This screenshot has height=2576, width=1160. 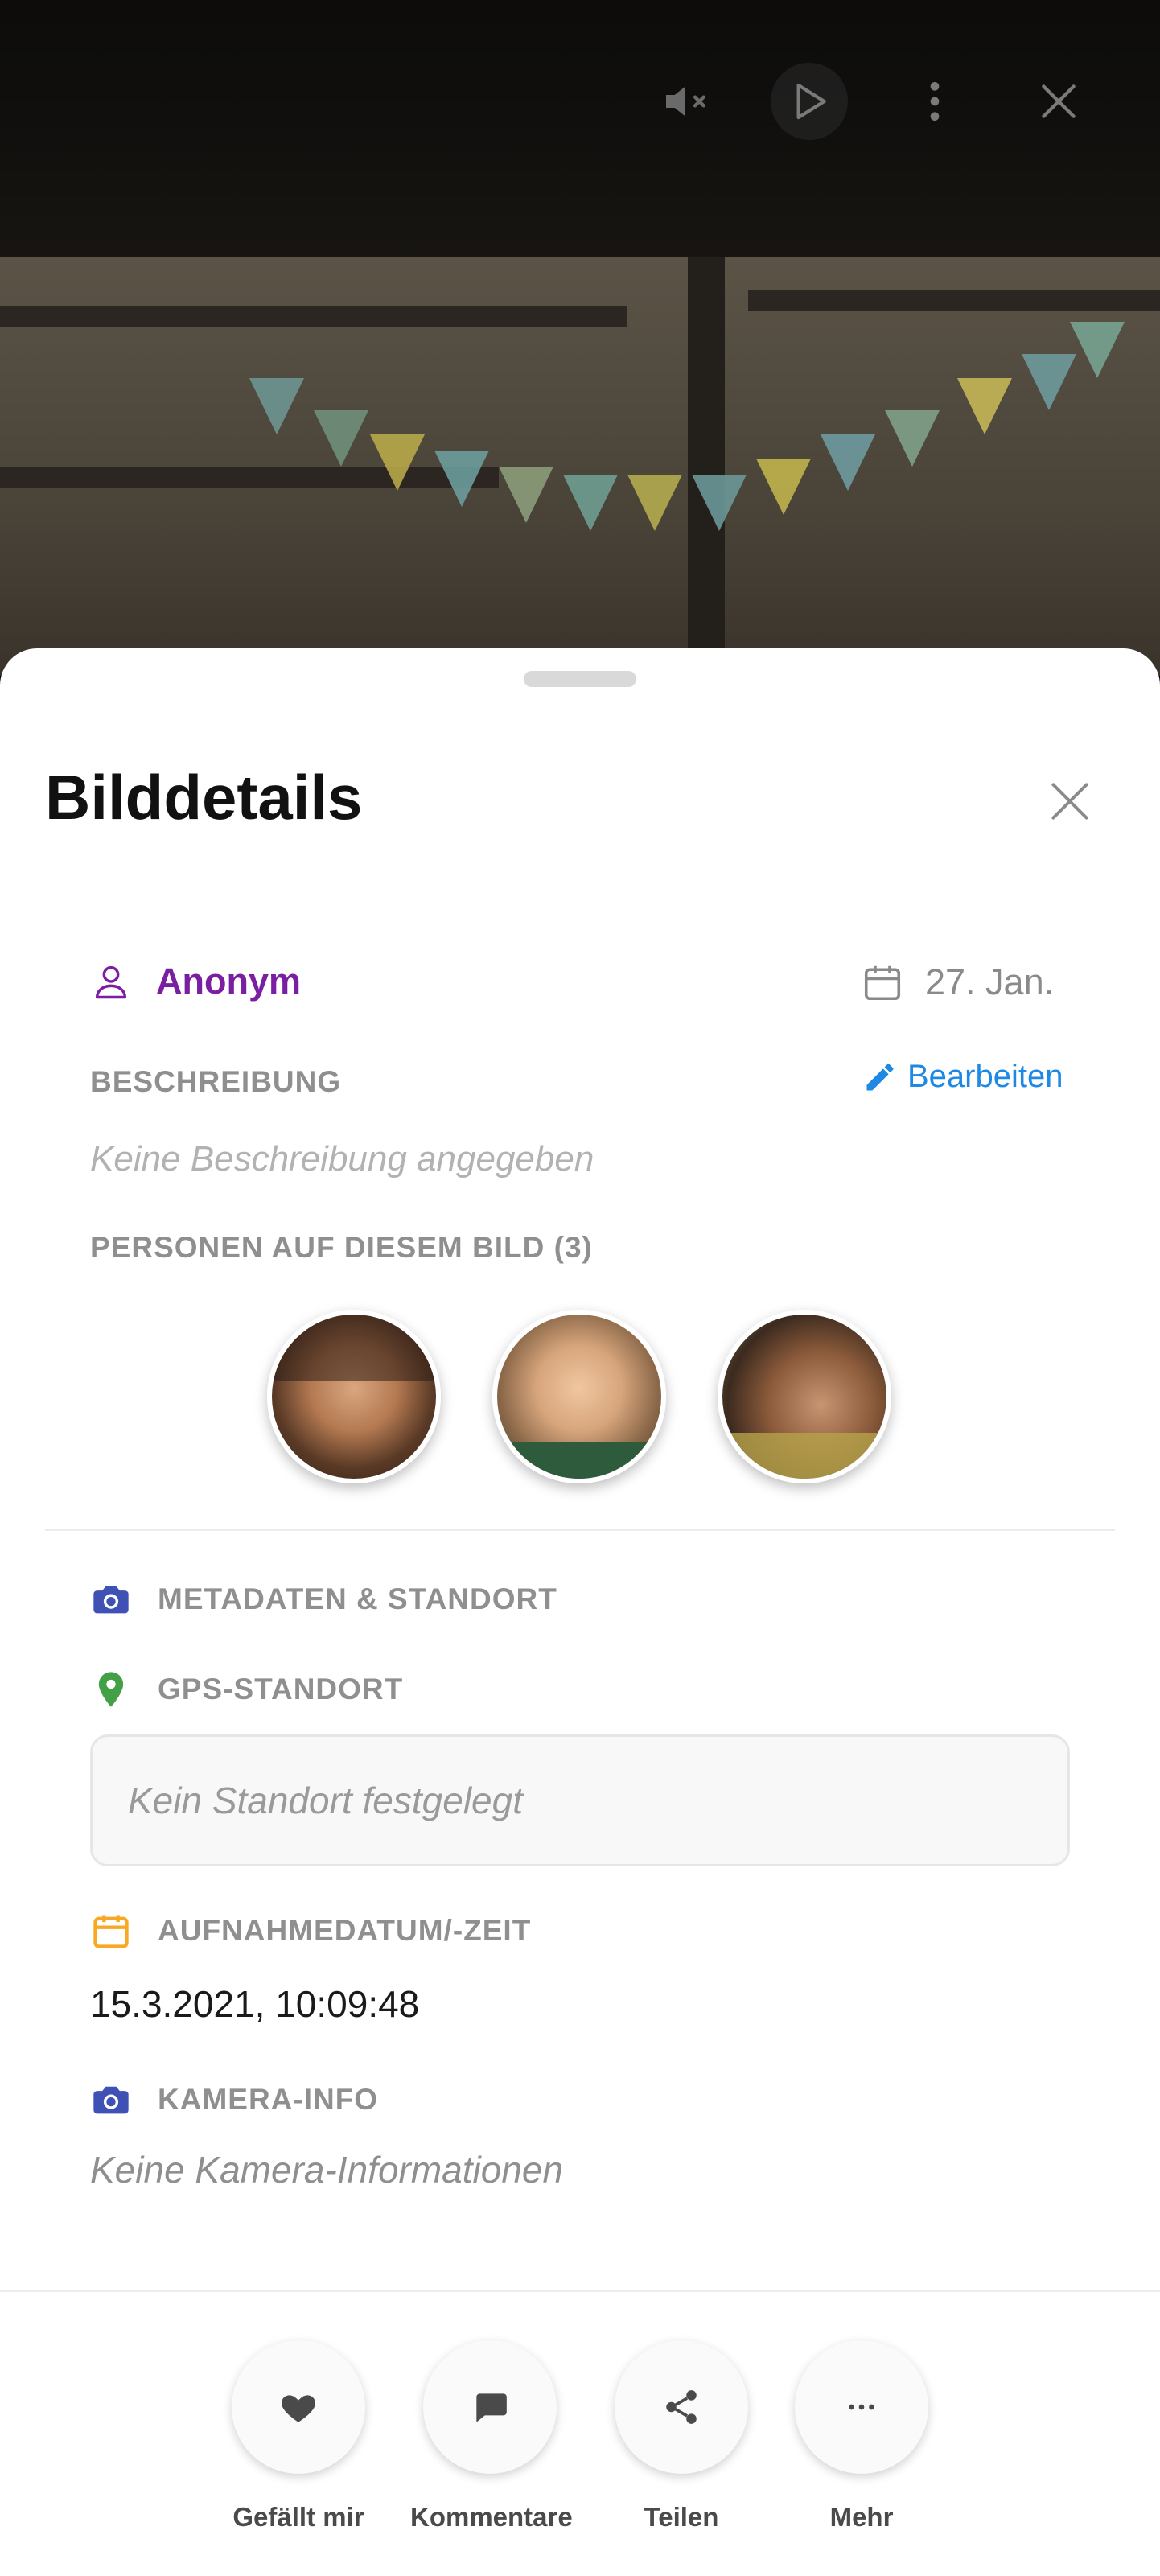 I want to click on location-pin-icon, so click(x=111, y=1689).